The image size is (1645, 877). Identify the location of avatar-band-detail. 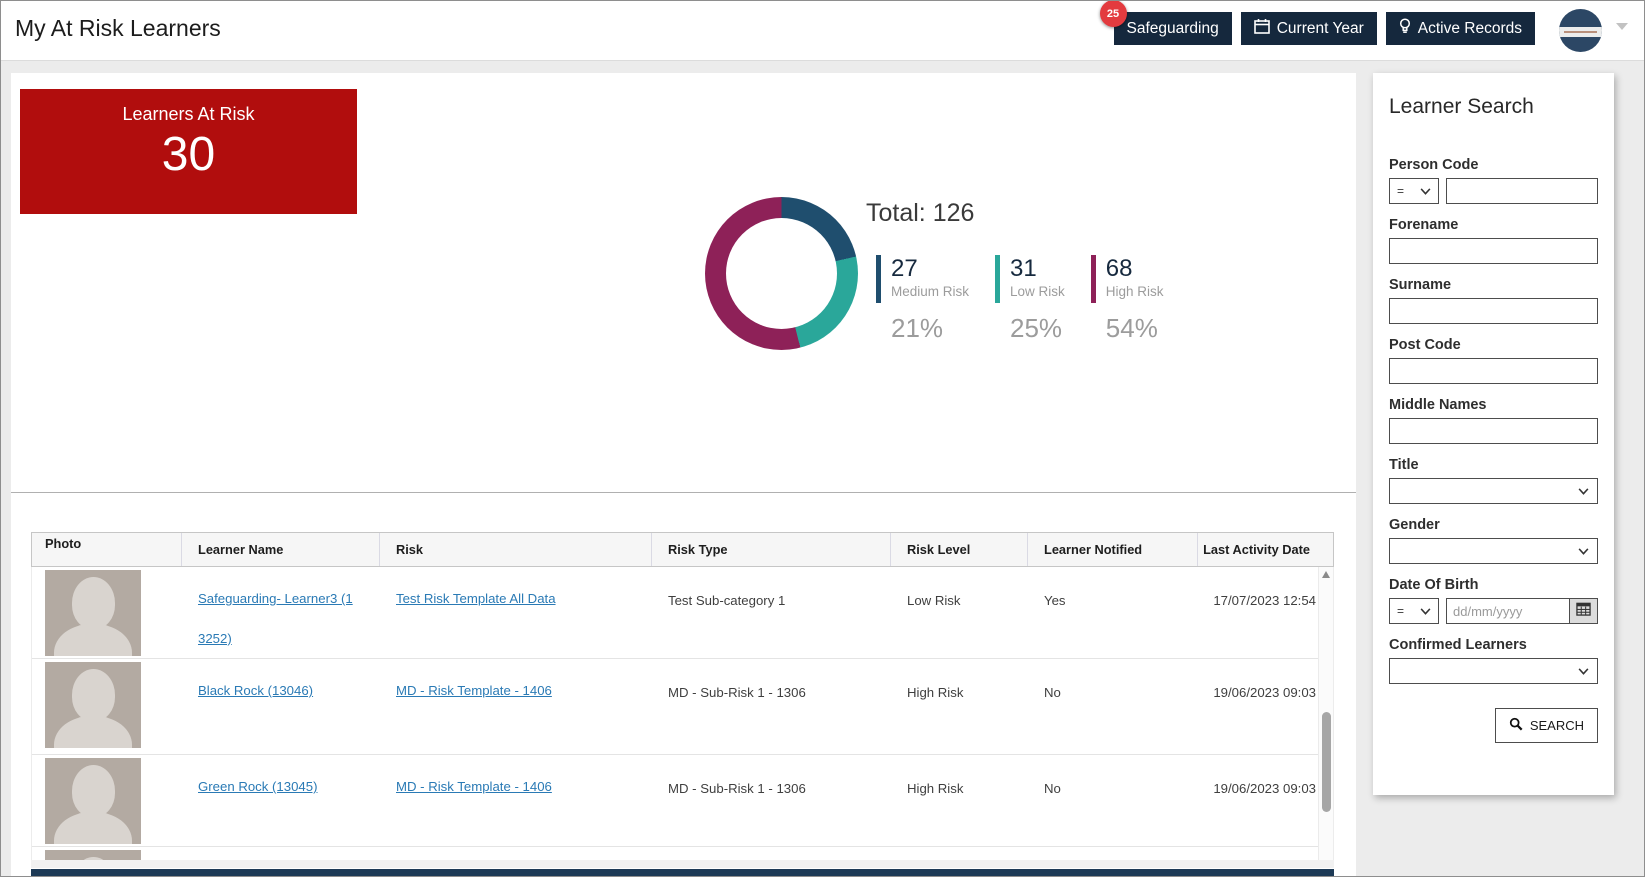
(1580, 31).